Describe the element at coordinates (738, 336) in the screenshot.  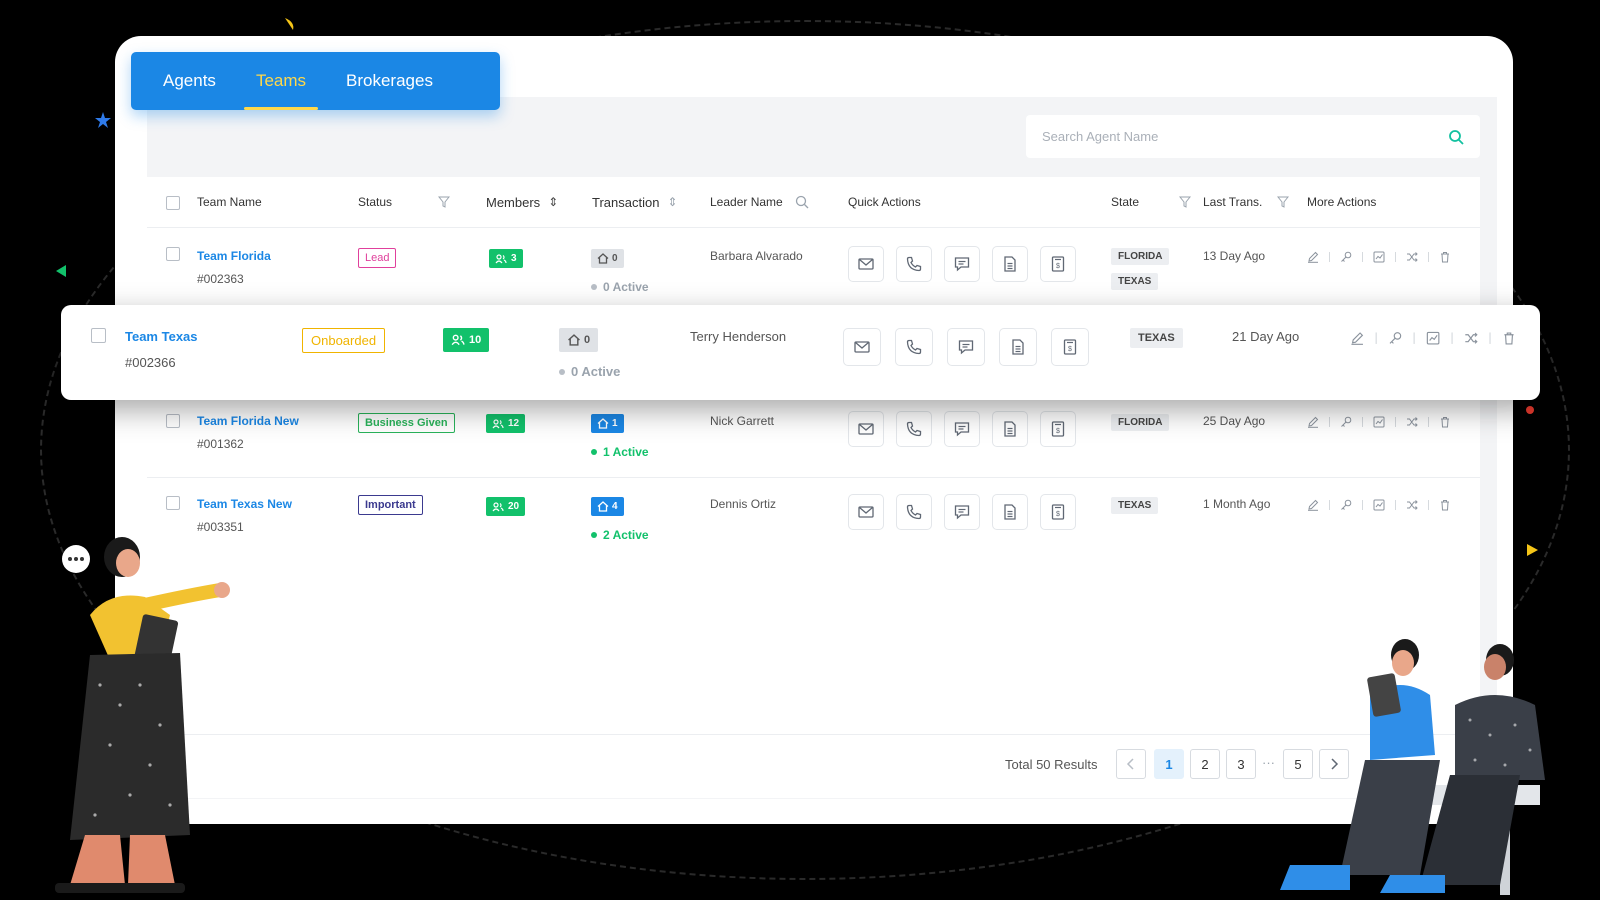
I see `leader-name: Terry Henderson` at that location.